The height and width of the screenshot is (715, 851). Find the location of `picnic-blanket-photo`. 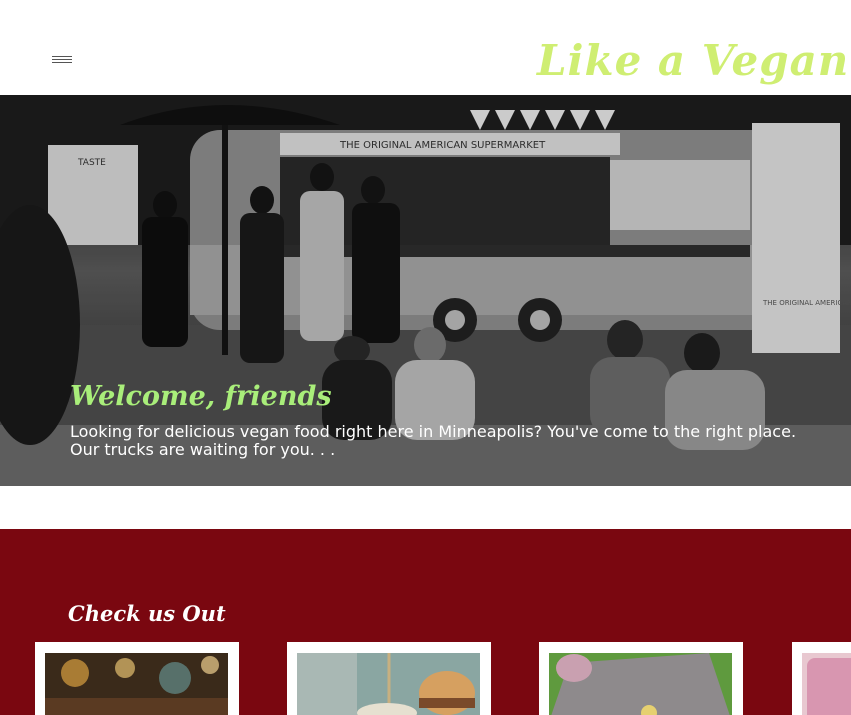

picnic-blanket-photo is located at coordinates (640, 684).